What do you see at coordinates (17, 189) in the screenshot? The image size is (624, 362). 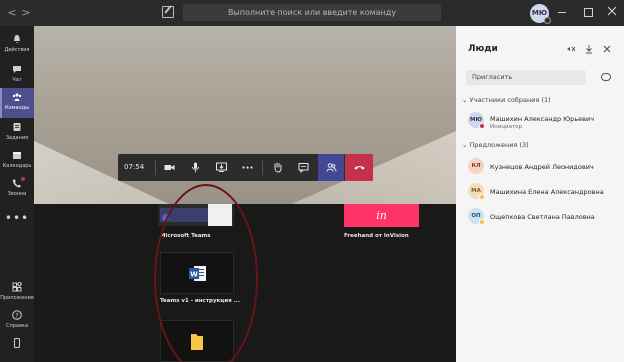 I see `rail-item-calls: Звонки` at bounding box center [17, 189].